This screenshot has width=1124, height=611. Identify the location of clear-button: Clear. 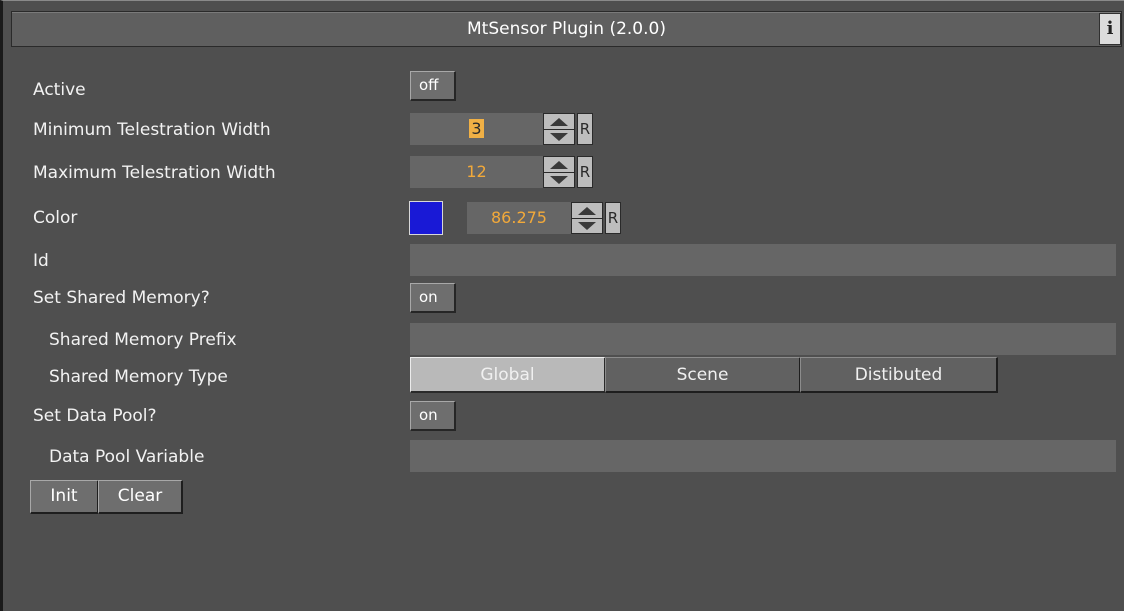
(140, 497).